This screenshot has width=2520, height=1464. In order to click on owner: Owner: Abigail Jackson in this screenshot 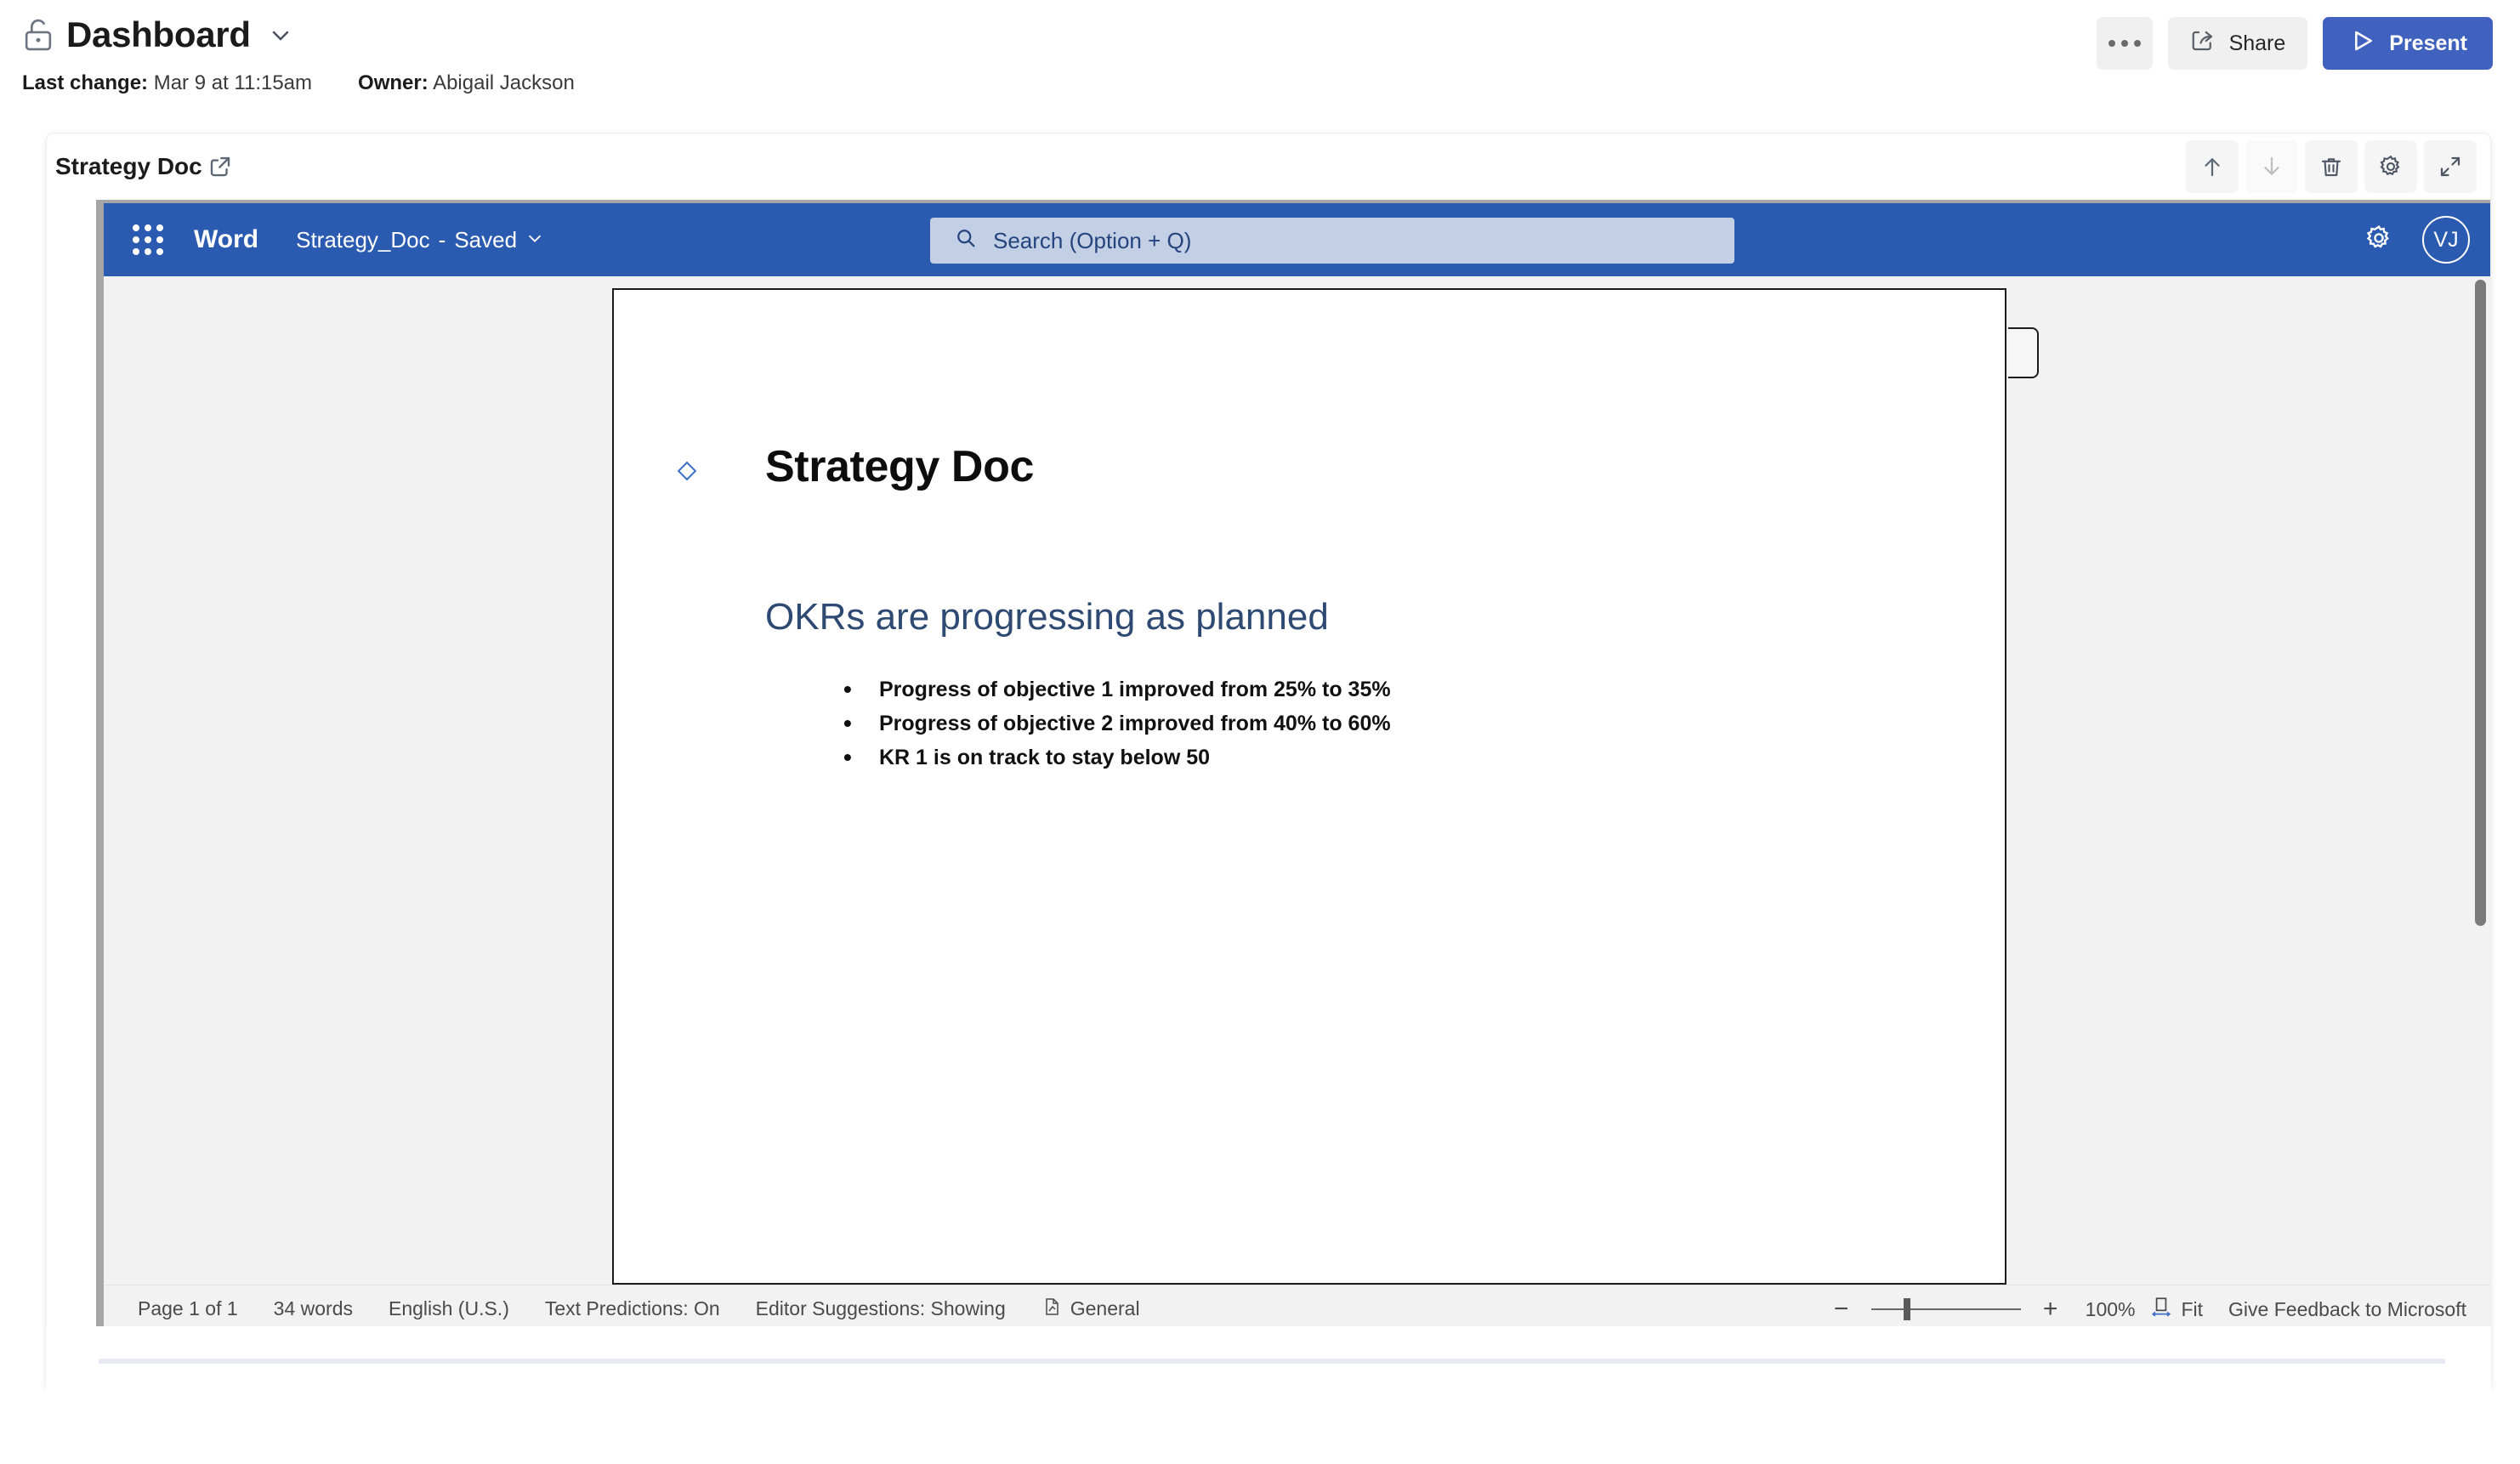, I will do `click(467, 83)`.